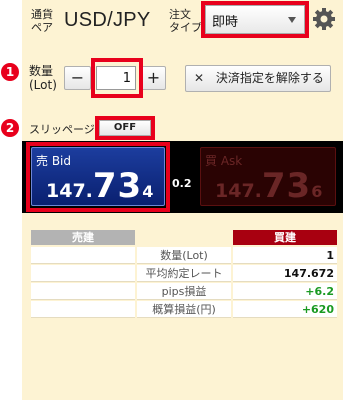  What do you see at coordinates (62, 129) in the screenshot?
I see `slippage-label: スリッページ` at bounding box center [62, 129].